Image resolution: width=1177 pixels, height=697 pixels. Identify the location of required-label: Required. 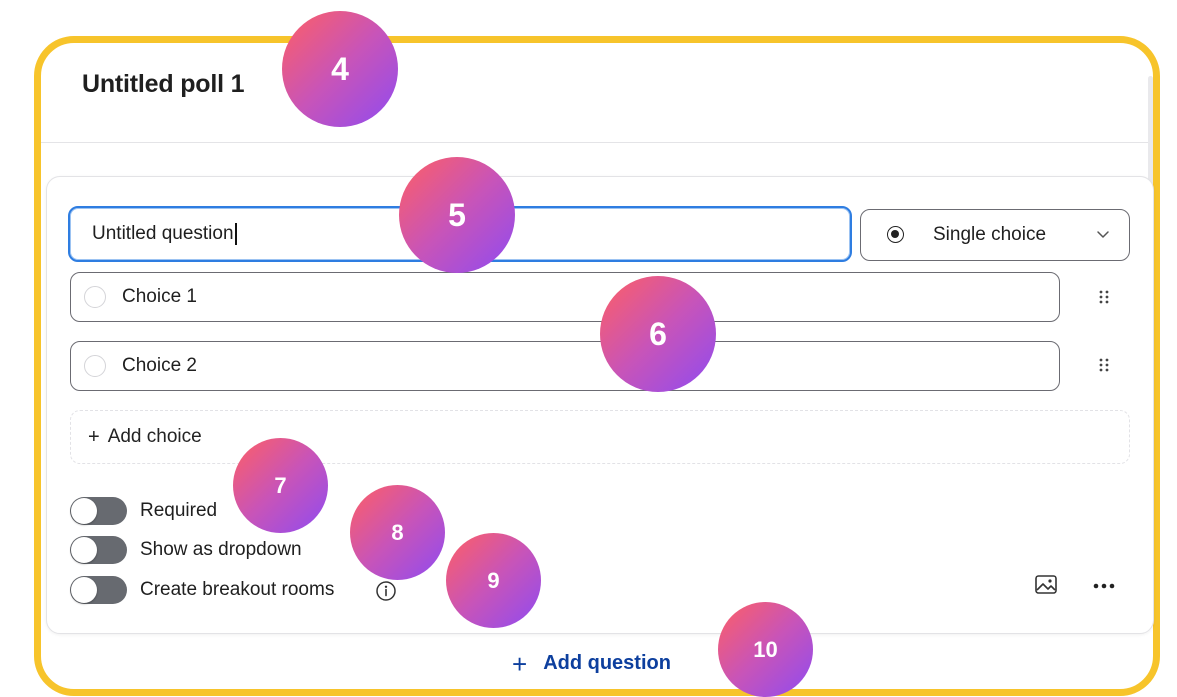
(179, 510).